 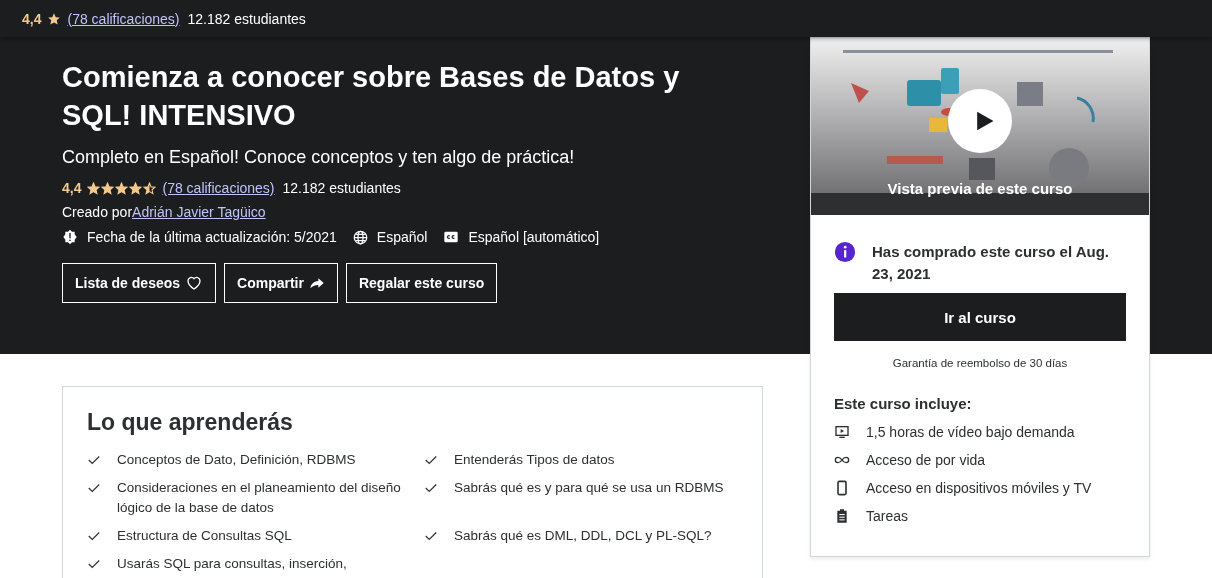 I want to click on globe-icon, so click(x=360, y=237).